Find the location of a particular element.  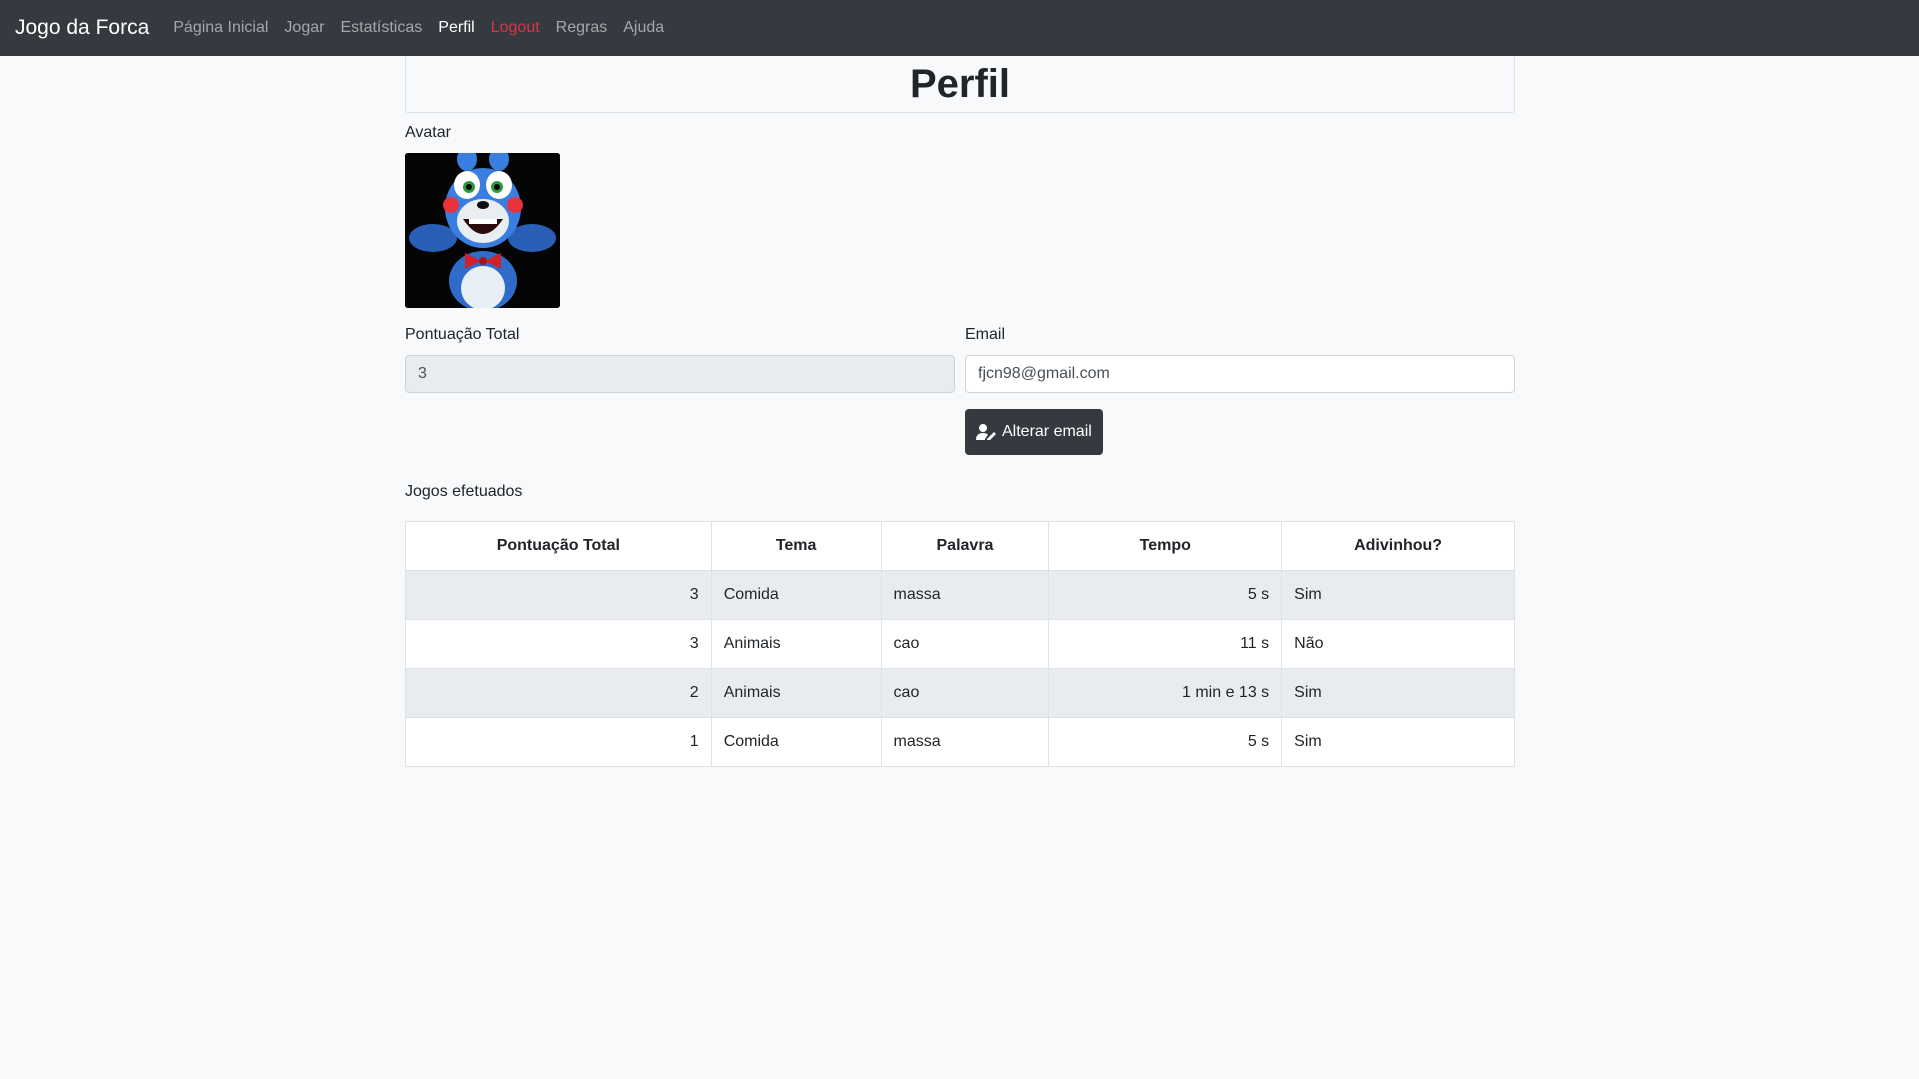

table-row: 1 Comida massa 5 s Sim is located at coordinates (960, 742).